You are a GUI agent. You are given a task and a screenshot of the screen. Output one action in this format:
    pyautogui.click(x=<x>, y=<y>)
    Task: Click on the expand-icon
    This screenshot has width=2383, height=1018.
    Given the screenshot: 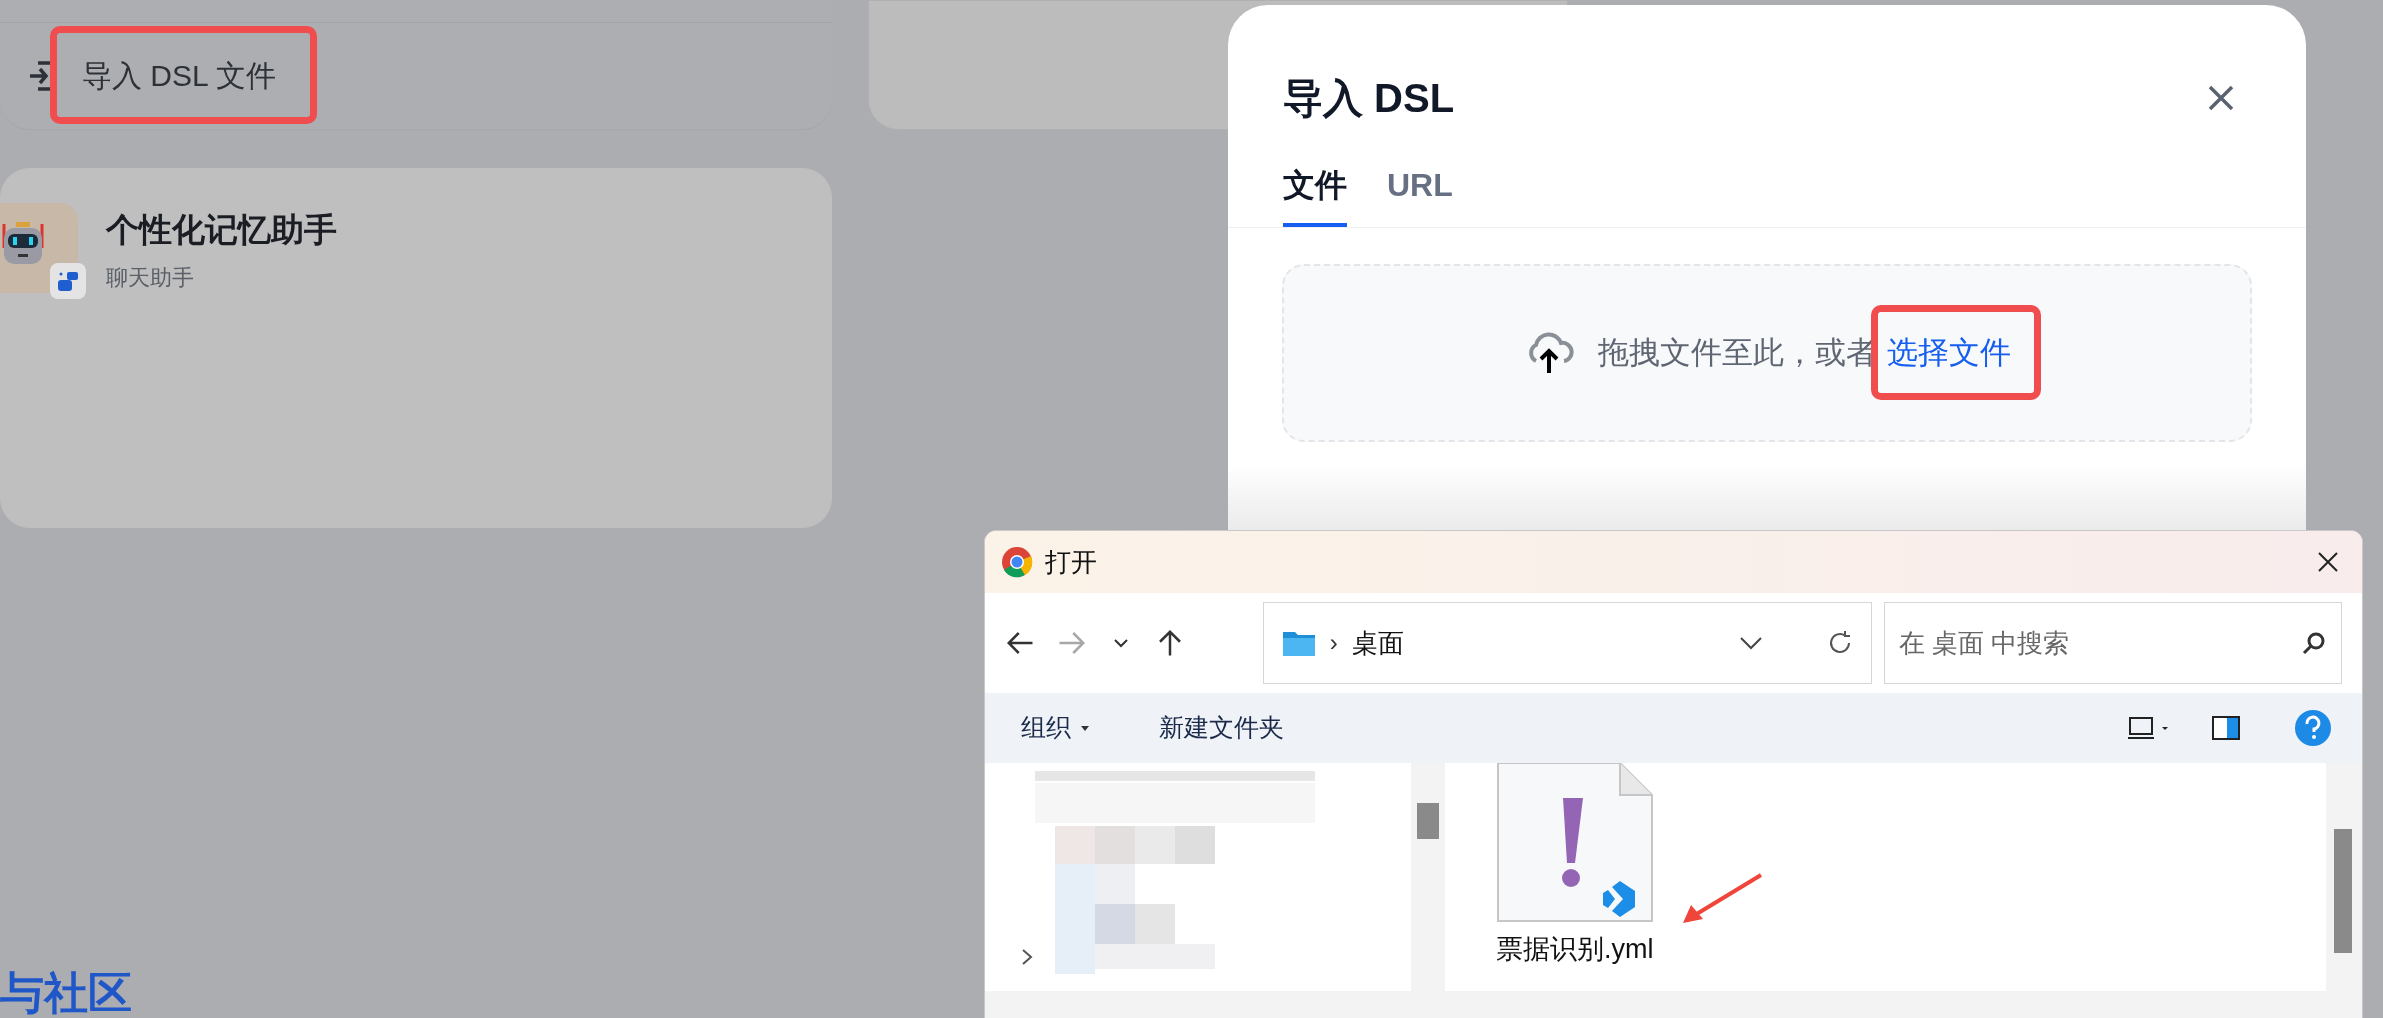 What is the action you would take?
    pyautogui.click(x=1027, y=957)
    